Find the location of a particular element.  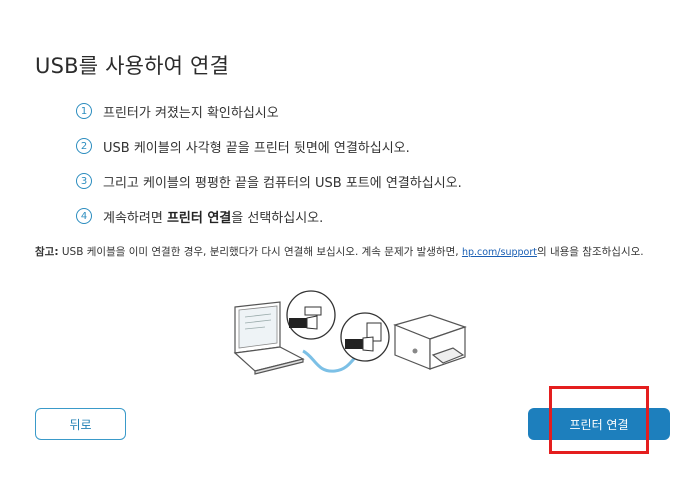

step-number-badge: 3 is located at coordinates (84, 181).